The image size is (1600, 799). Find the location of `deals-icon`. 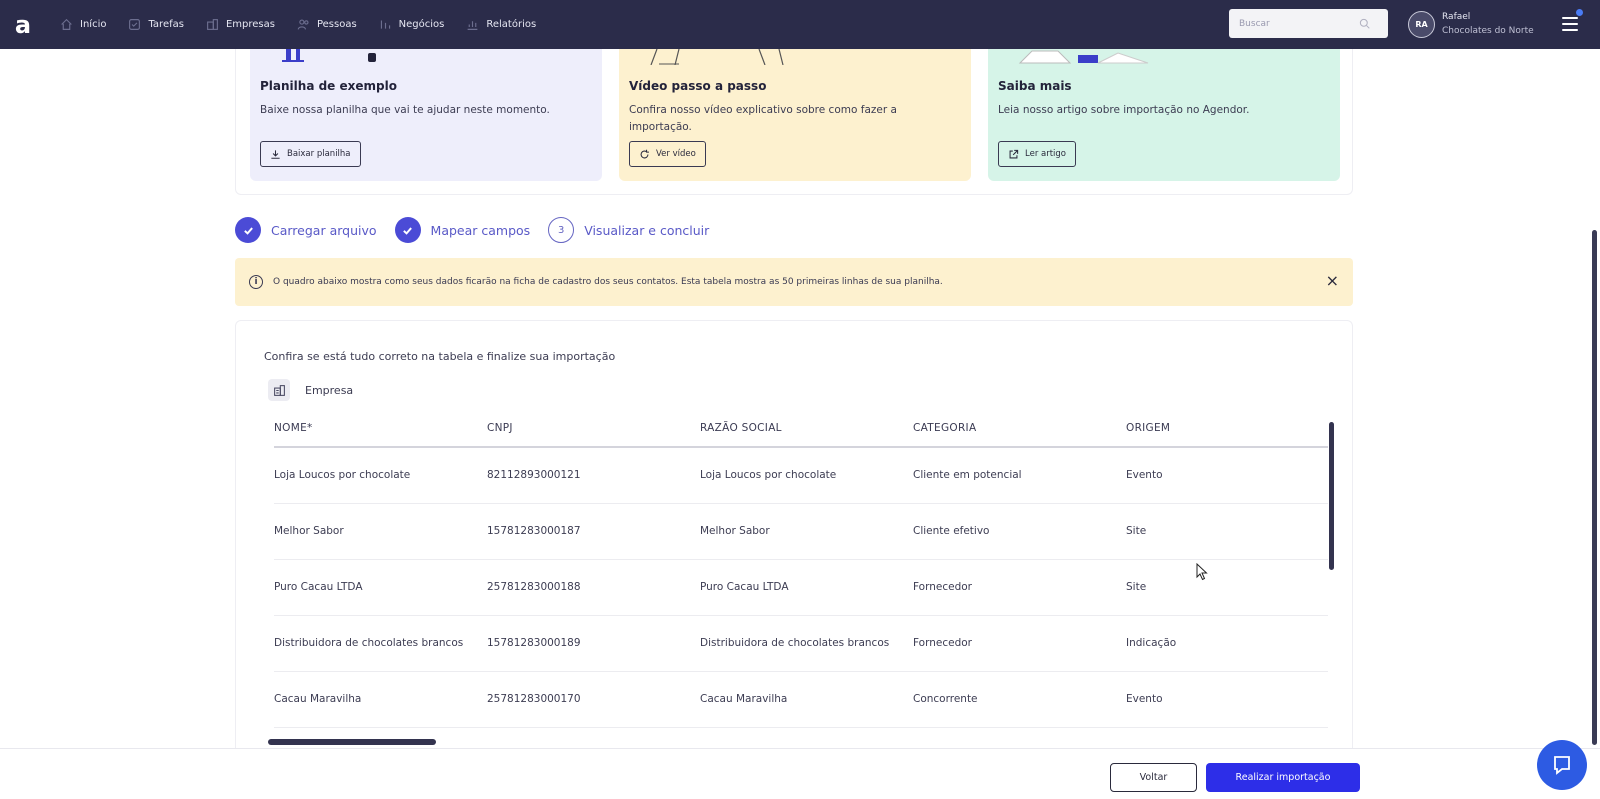

deals-icon is located at coordinates (385, 24).